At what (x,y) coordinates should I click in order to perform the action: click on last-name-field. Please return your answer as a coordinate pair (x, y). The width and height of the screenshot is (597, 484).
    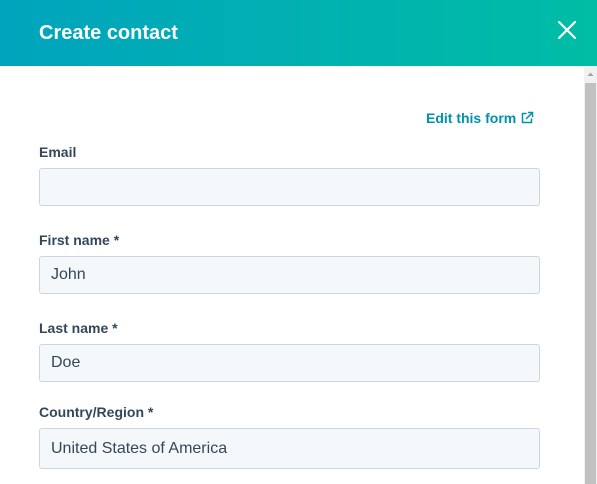
    Looking at the image, I should click on (289, 363).